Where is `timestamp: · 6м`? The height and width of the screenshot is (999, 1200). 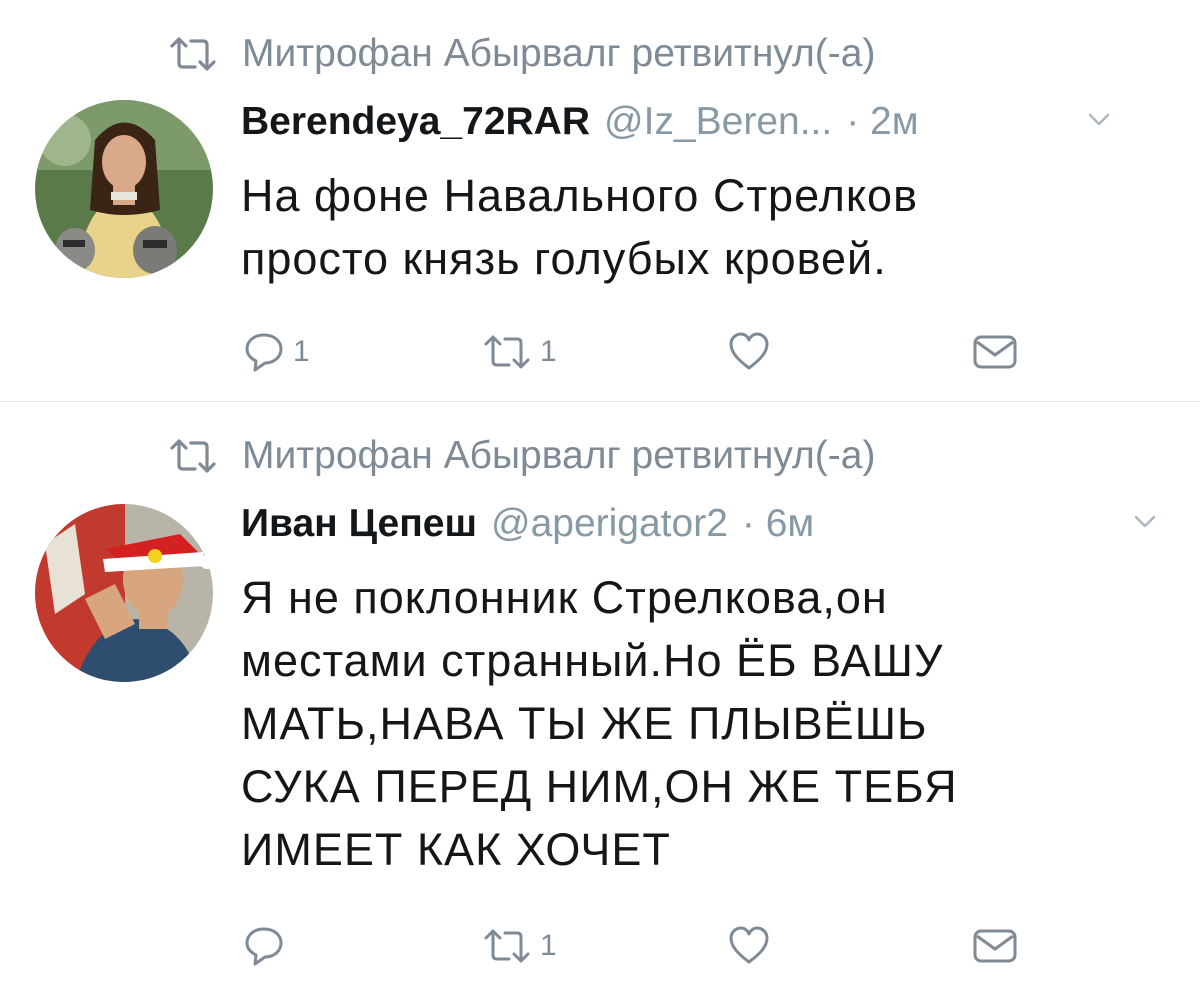 timestamp: · 6м is located at coordinates (778, 524).